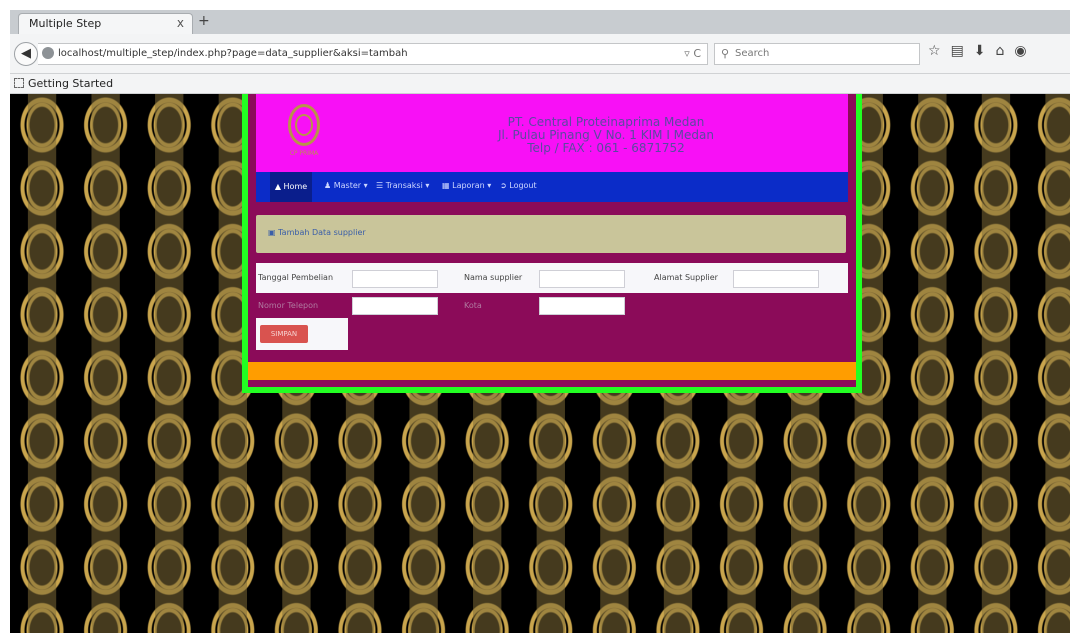  I want to click on company-logo: CP PRIMA, so click(304, 131).